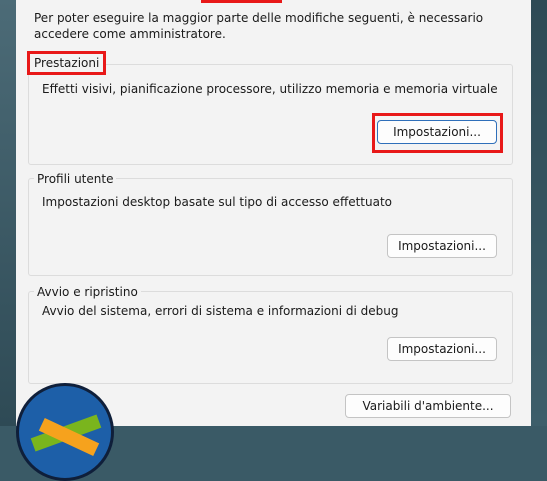 The image size is (547, 481). What do you see at coordinates (87, 292) in the screenshot?
I see `startup-recovery-title: Avvio e ripristino` at bounding box center [87, 292].